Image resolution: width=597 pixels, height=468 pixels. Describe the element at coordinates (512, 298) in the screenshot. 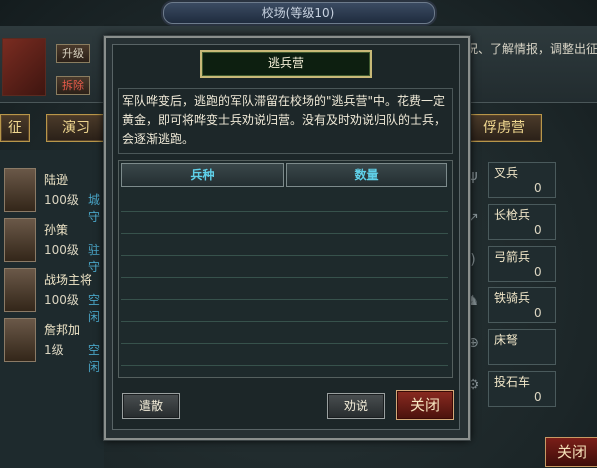

I see `troop-name: 铁骑兵` at that location.